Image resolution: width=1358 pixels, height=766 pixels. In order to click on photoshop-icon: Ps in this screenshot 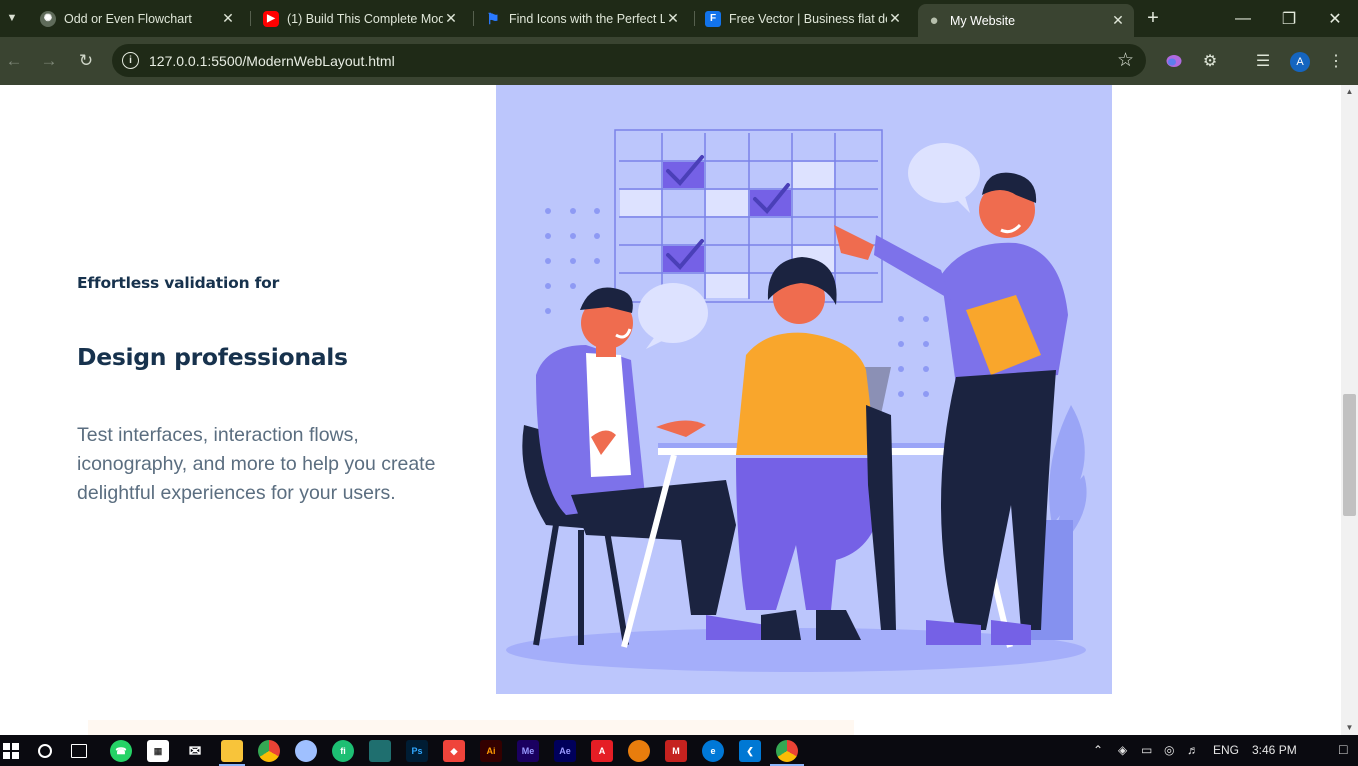, I will do `click(417, 751)`.